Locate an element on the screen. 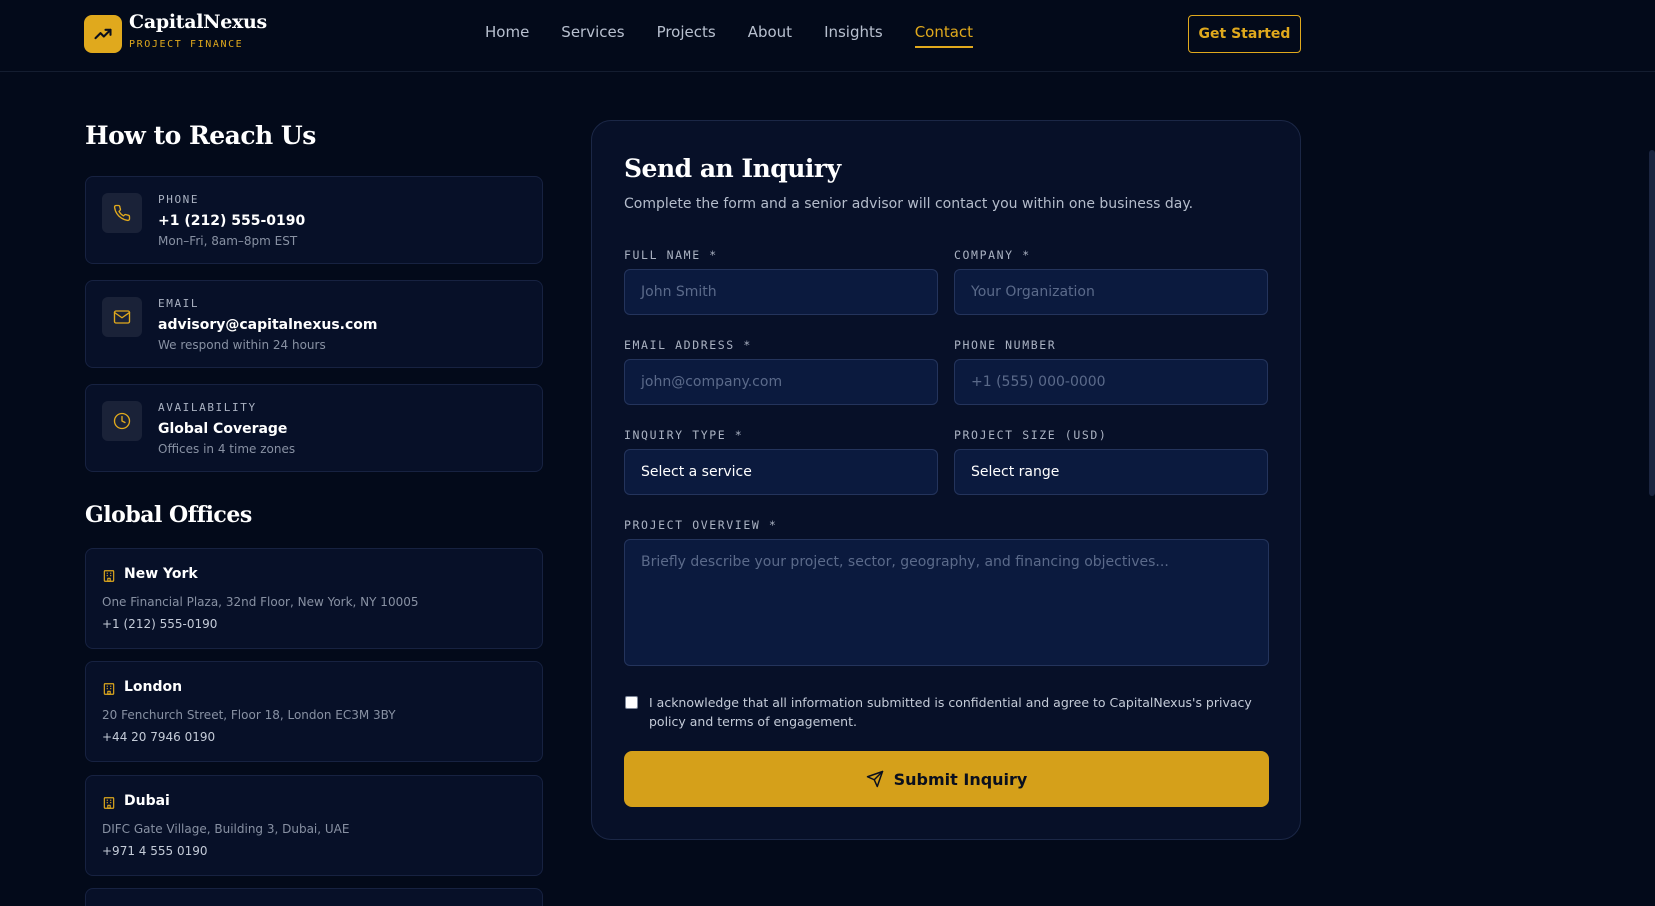 The height and width of the screenshot is (906, 1655). email-value: advisory@capitalnexus.com is located at coordinates (268, 325).